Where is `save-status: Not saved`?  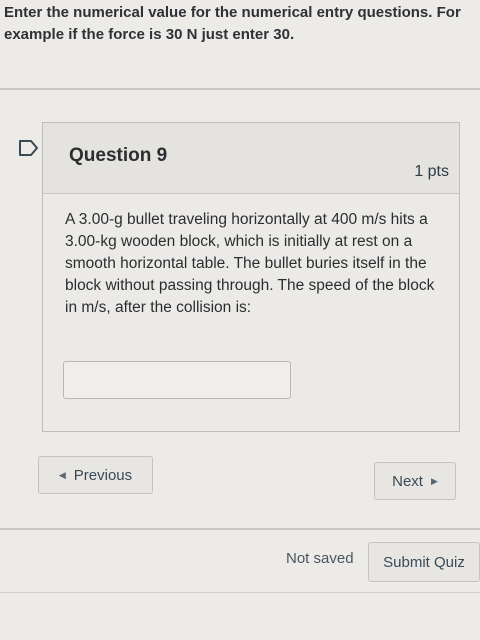 save-status: Not saved is located at coordinates (320, 558).